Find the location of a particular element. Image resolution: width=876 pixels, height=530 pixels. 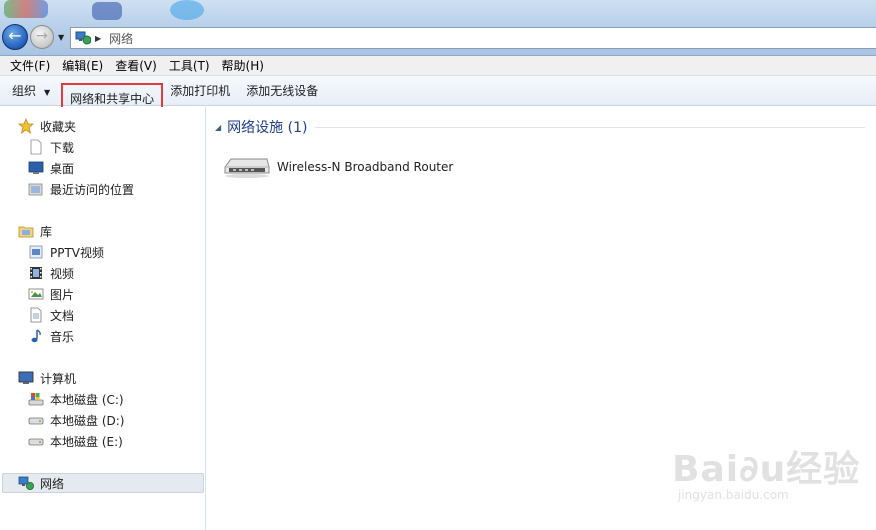

sidebar-item-drive-e: 本地磁盘 (E:) is located at coordinates (75, 441).